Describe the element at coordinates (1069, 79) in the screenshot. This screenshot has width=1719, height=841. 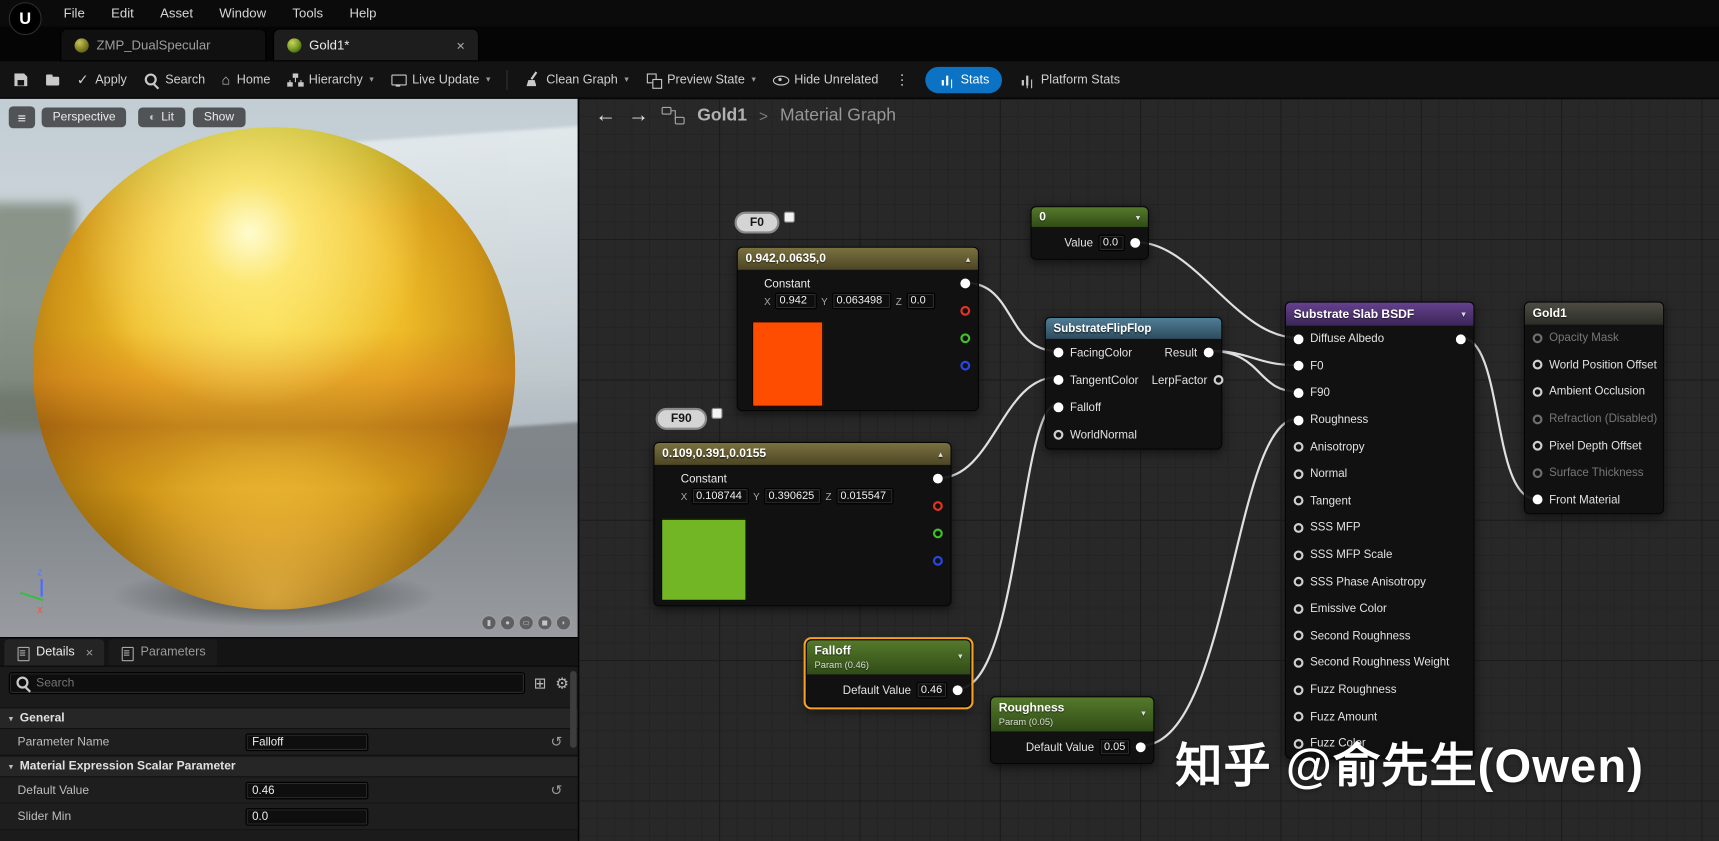
I see `platform-stats-button: Platform Stats` at that location.